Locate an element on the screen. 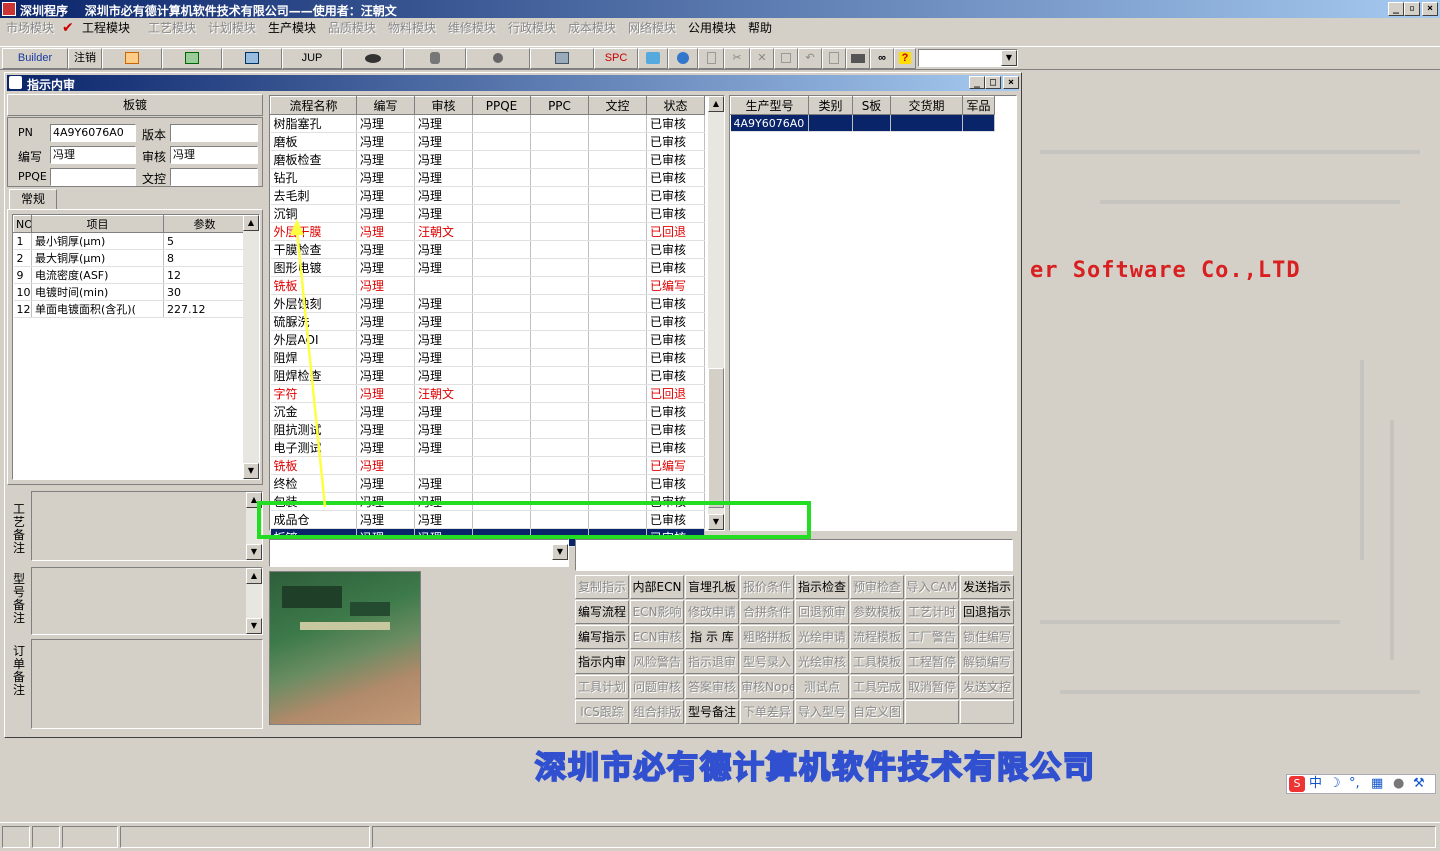  database-button is located at coordinates (435, 58).